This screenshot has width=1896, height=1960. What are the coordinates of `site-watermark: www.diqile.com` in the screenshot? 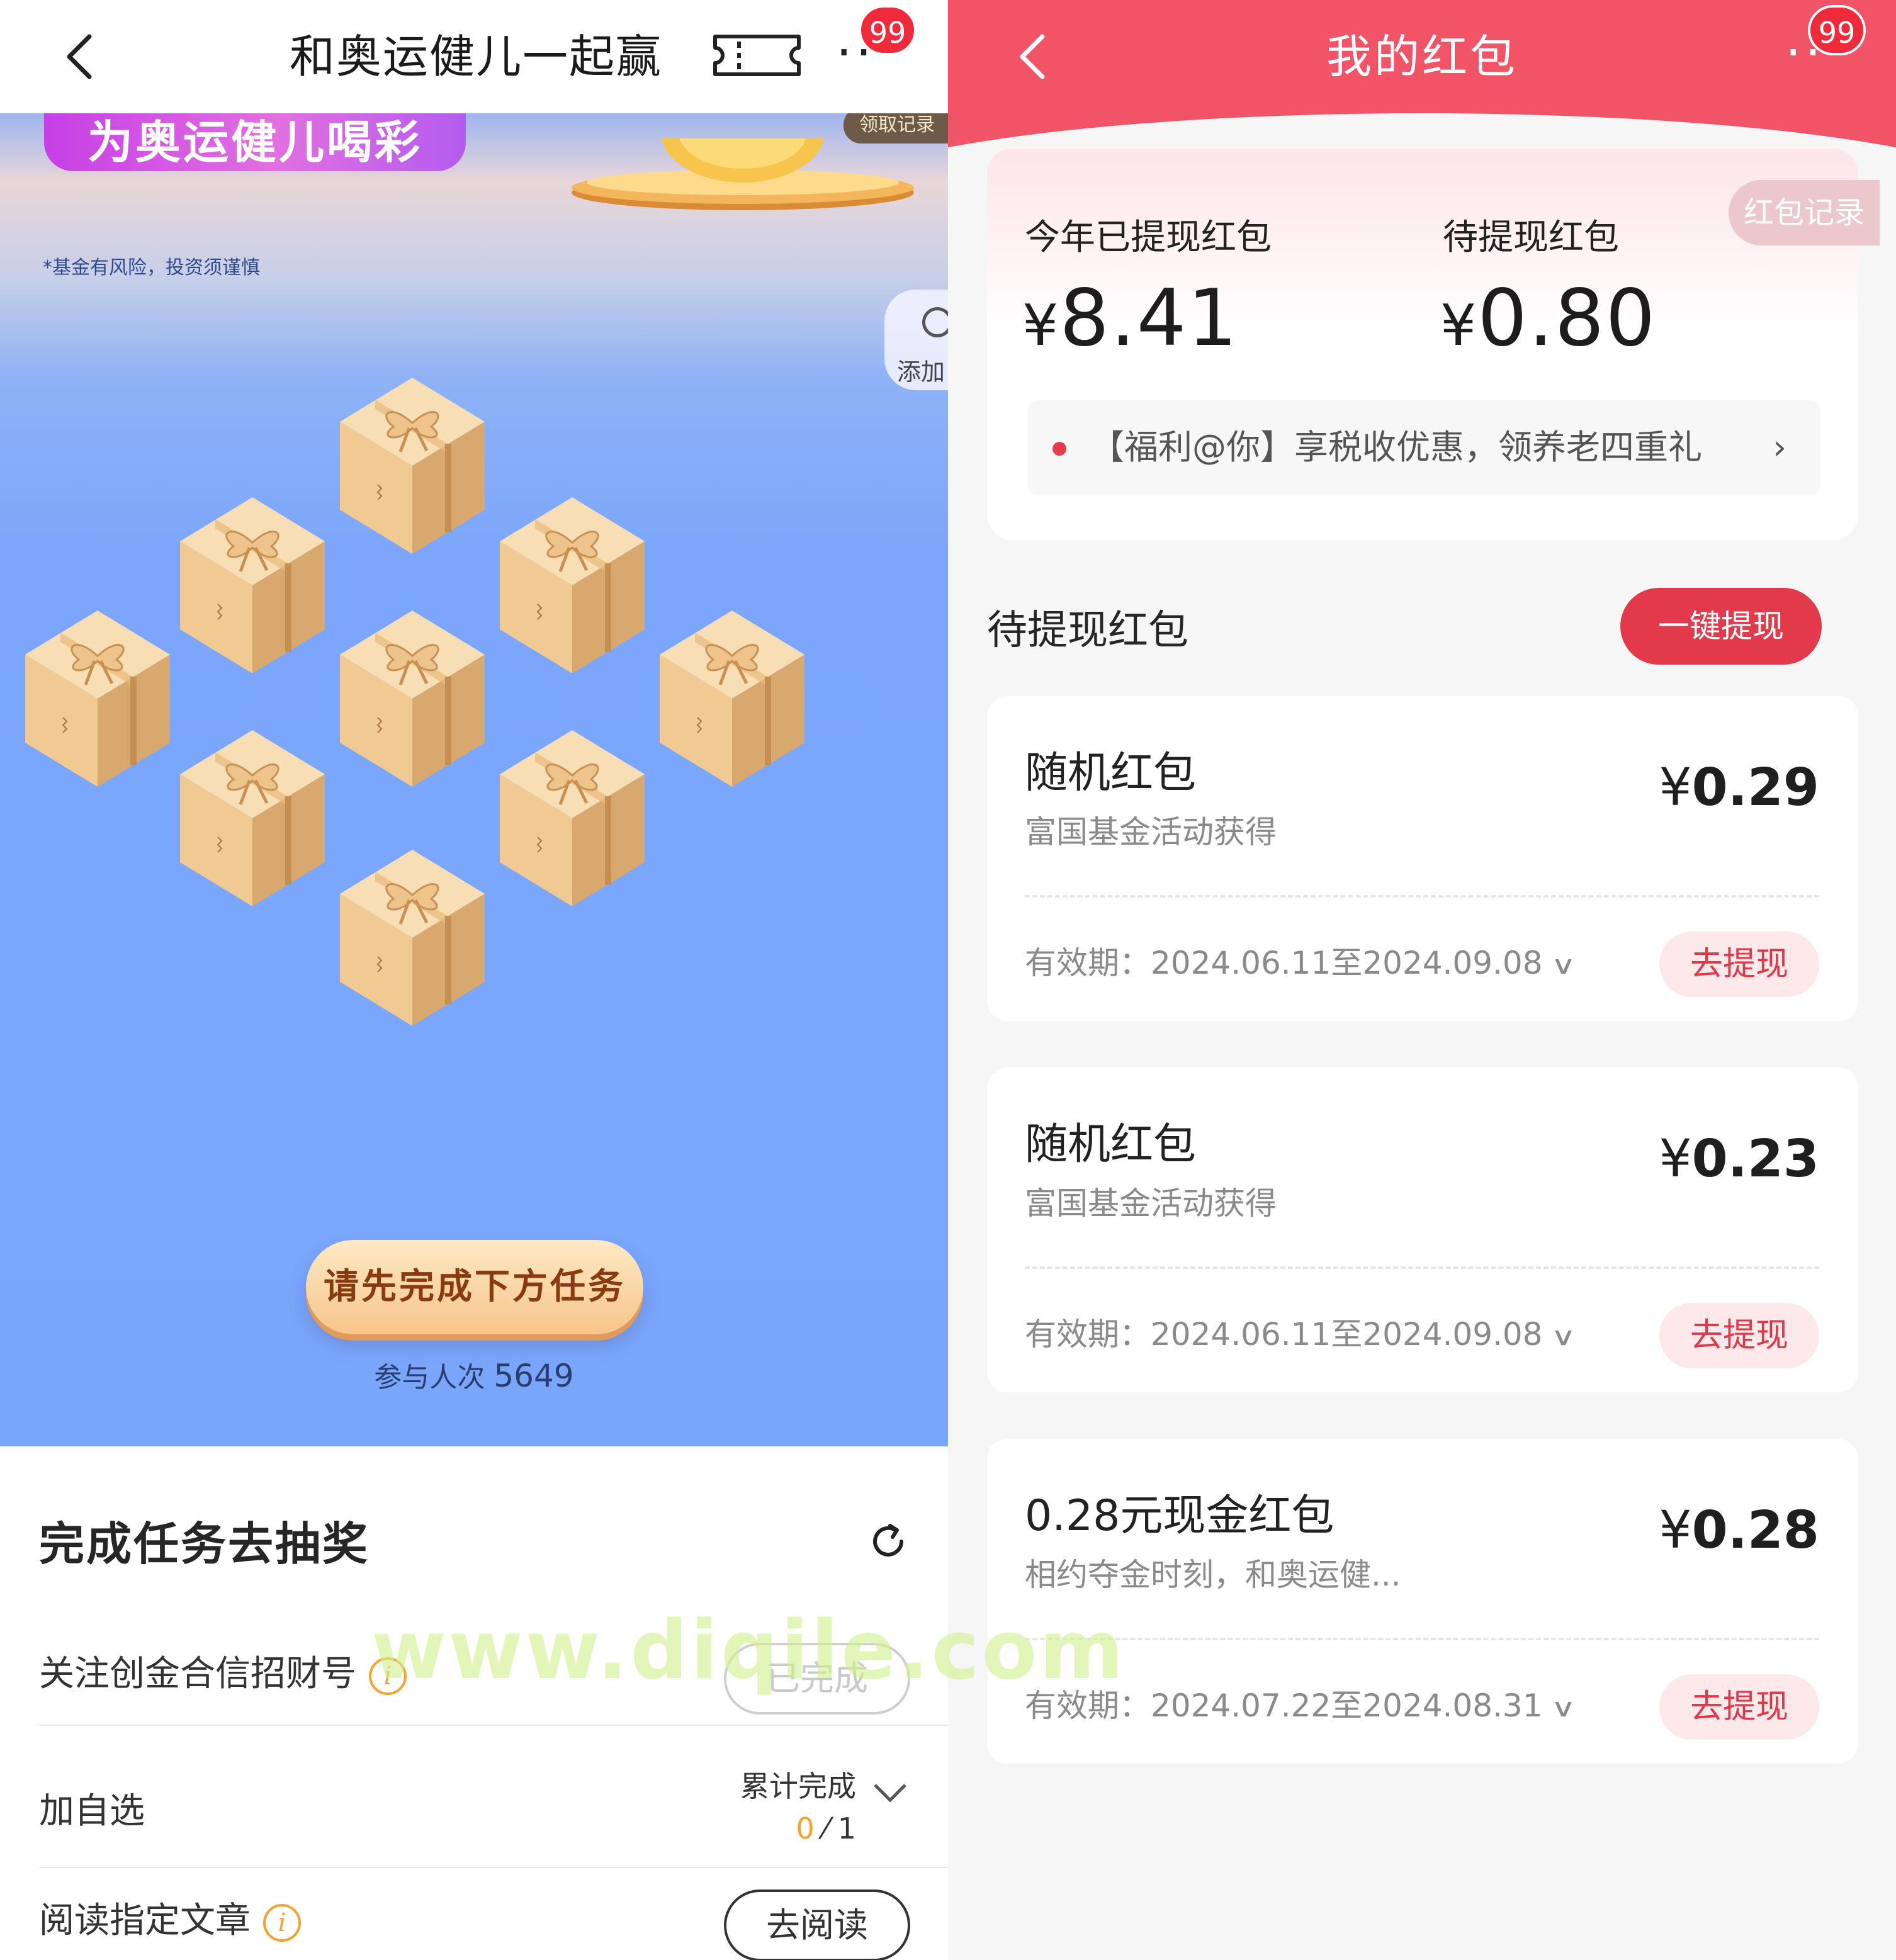 It's located at (748, 1651).